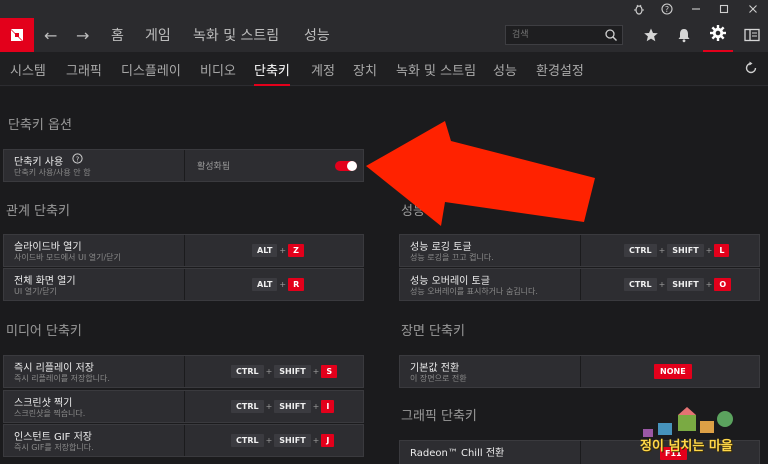  Describe the element at coordinates (183, 440) in the screenshot. I see `hotkey-row-instant-gif: 인스턴트 GIF 저장 즉시 GIF를 저장합니다. CTRL + SHIFT + J` at that location.